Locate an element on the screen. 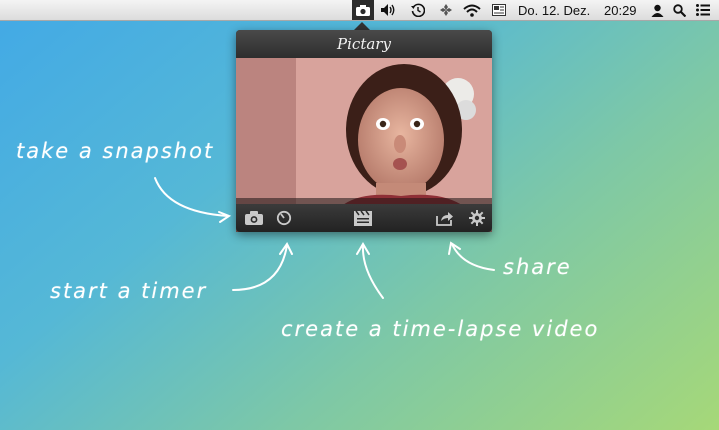  annotation-take-snapshot: take a snapshot is located at coordinates (115, 151).